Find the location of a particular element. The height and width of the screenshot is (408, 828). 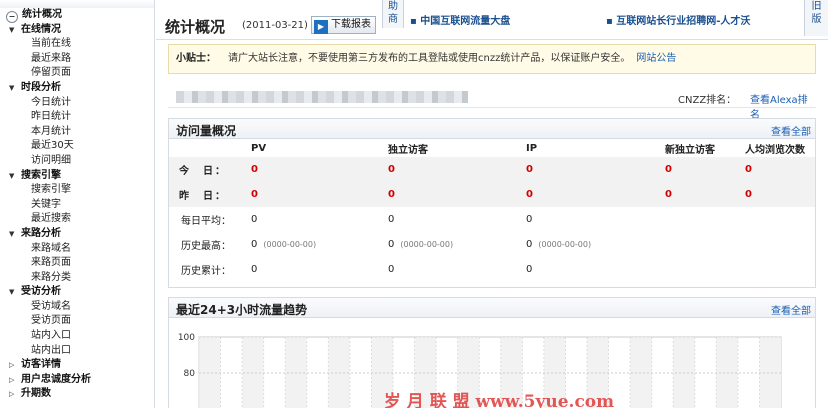

play-icon: ▶ is located at coordinates (321, 27).